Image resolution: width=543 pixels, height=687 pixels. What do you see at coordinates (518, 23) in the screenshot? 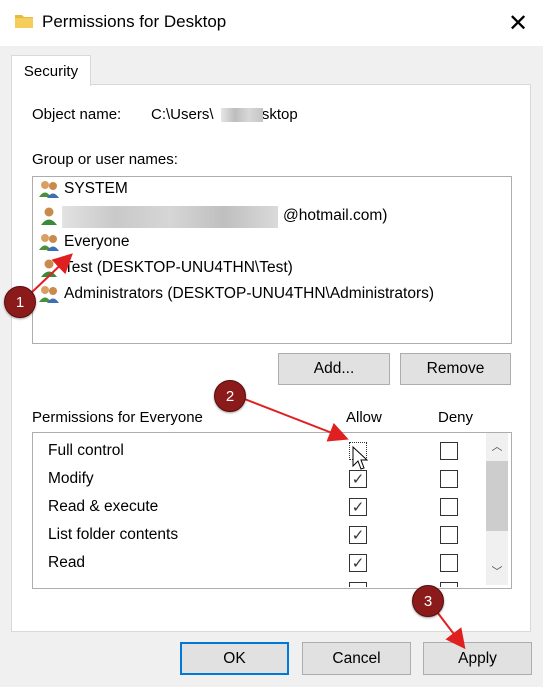
I see `close-icon: ✕` at bounding box center [518, 23].